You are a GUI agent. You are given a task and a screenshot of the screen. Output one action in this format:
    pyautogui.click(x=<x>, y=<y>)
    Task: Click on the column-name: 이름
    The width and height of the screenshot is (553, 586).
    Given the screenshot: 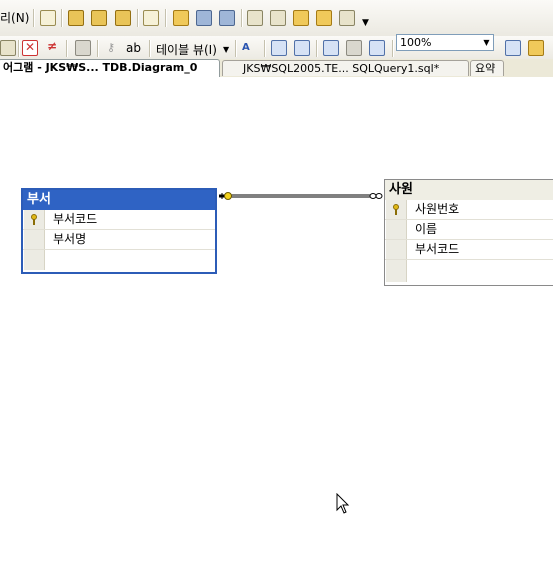 What is the action you would take?
    pyautogui.click(x=426, y=229)
    